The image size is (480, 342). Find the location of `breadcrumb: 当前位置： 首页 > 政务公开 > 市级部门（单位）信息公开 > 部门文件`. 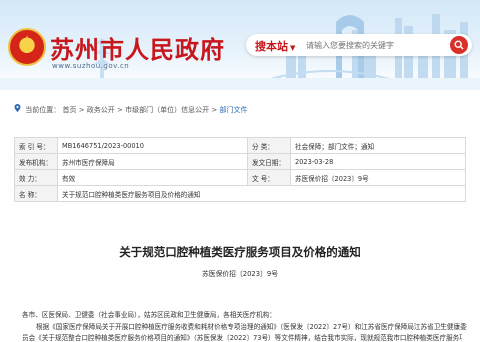

breadcrumb: 当前位置： 首页 > 政务公开 > 市级部门（单位）信息公开 > 部门文件 is located at coordinates (130, 109).